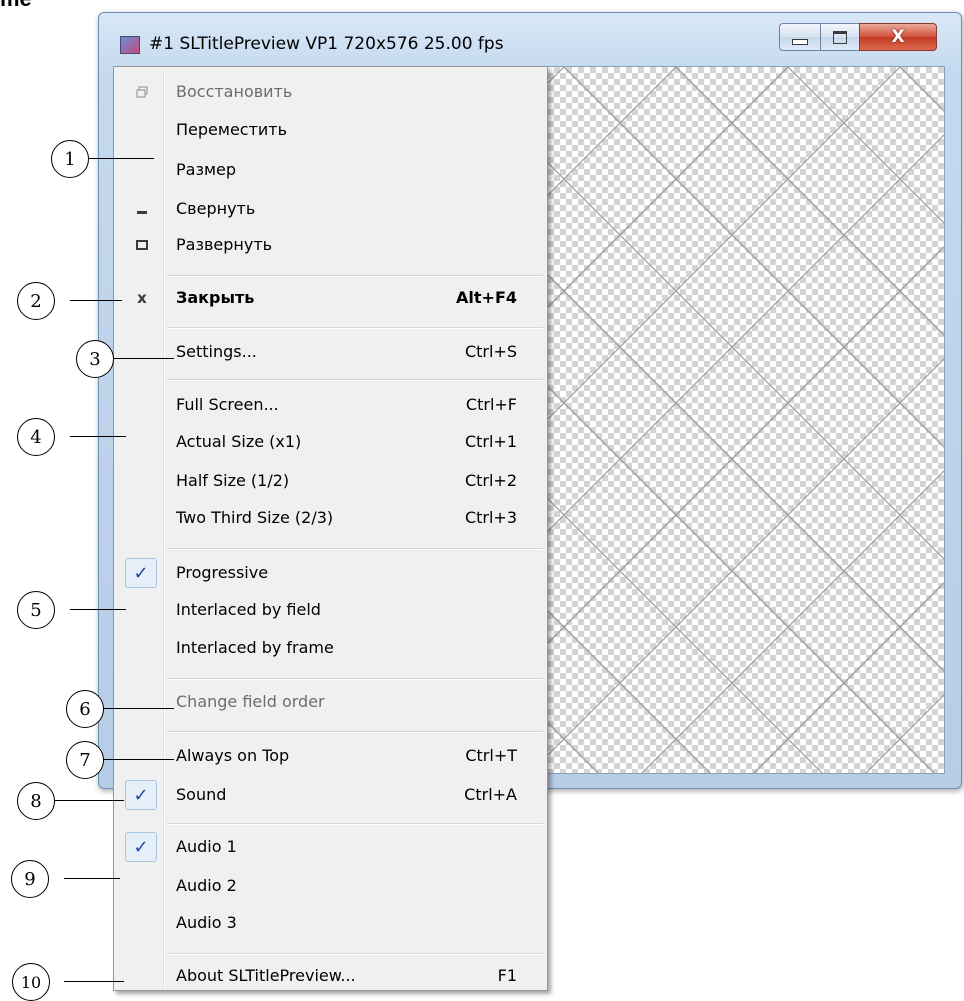 The width and height of the screenshot is (964, 1001). Describe the element at coordinates (330, 795) in the screenshot. I see `menu-item-sound: ✓ Sound Ctrl+A` at that location.